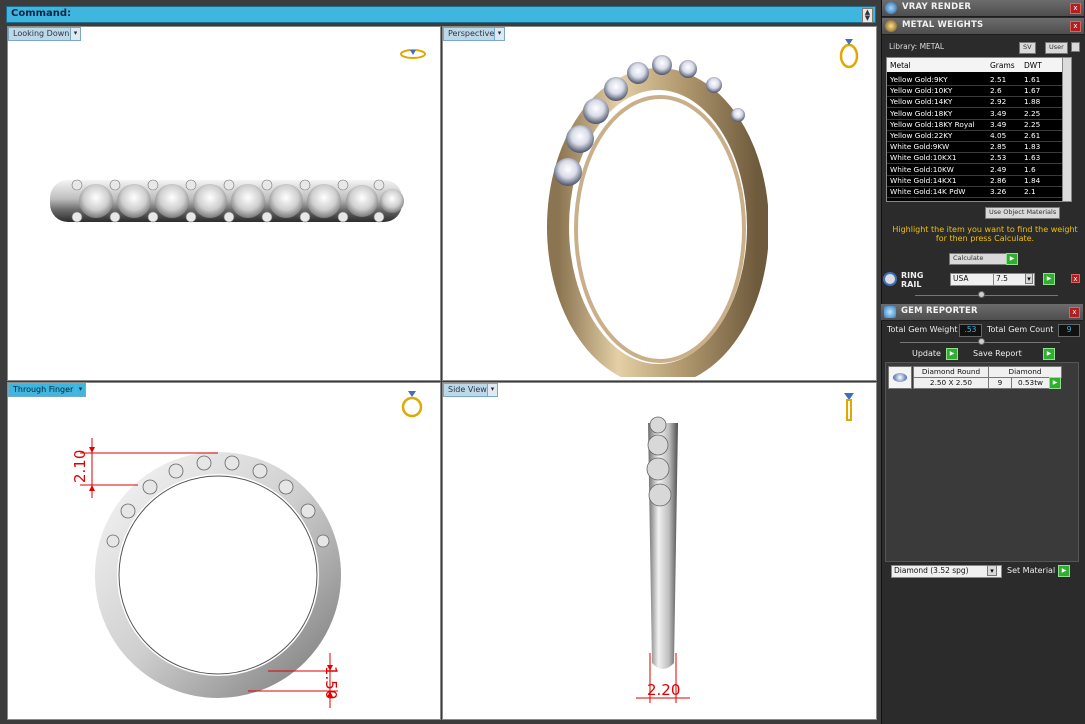  Describe the element at coordinates (867, 15) in the screenshot. I see `command-scroll-icon: ▲ ▼` at that location.